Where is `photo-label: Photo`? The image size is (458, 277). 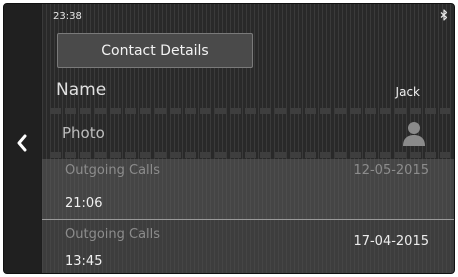
photo-label: Photo is located at coordinates (83, 133).